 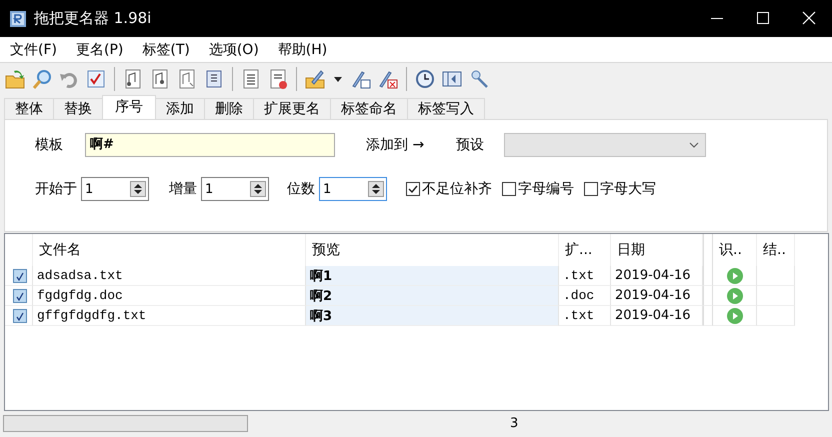 What do you see at coordinates (49, 145) in the screenshot?
I see `template-label: 模板` at bounding box center [49, 145].